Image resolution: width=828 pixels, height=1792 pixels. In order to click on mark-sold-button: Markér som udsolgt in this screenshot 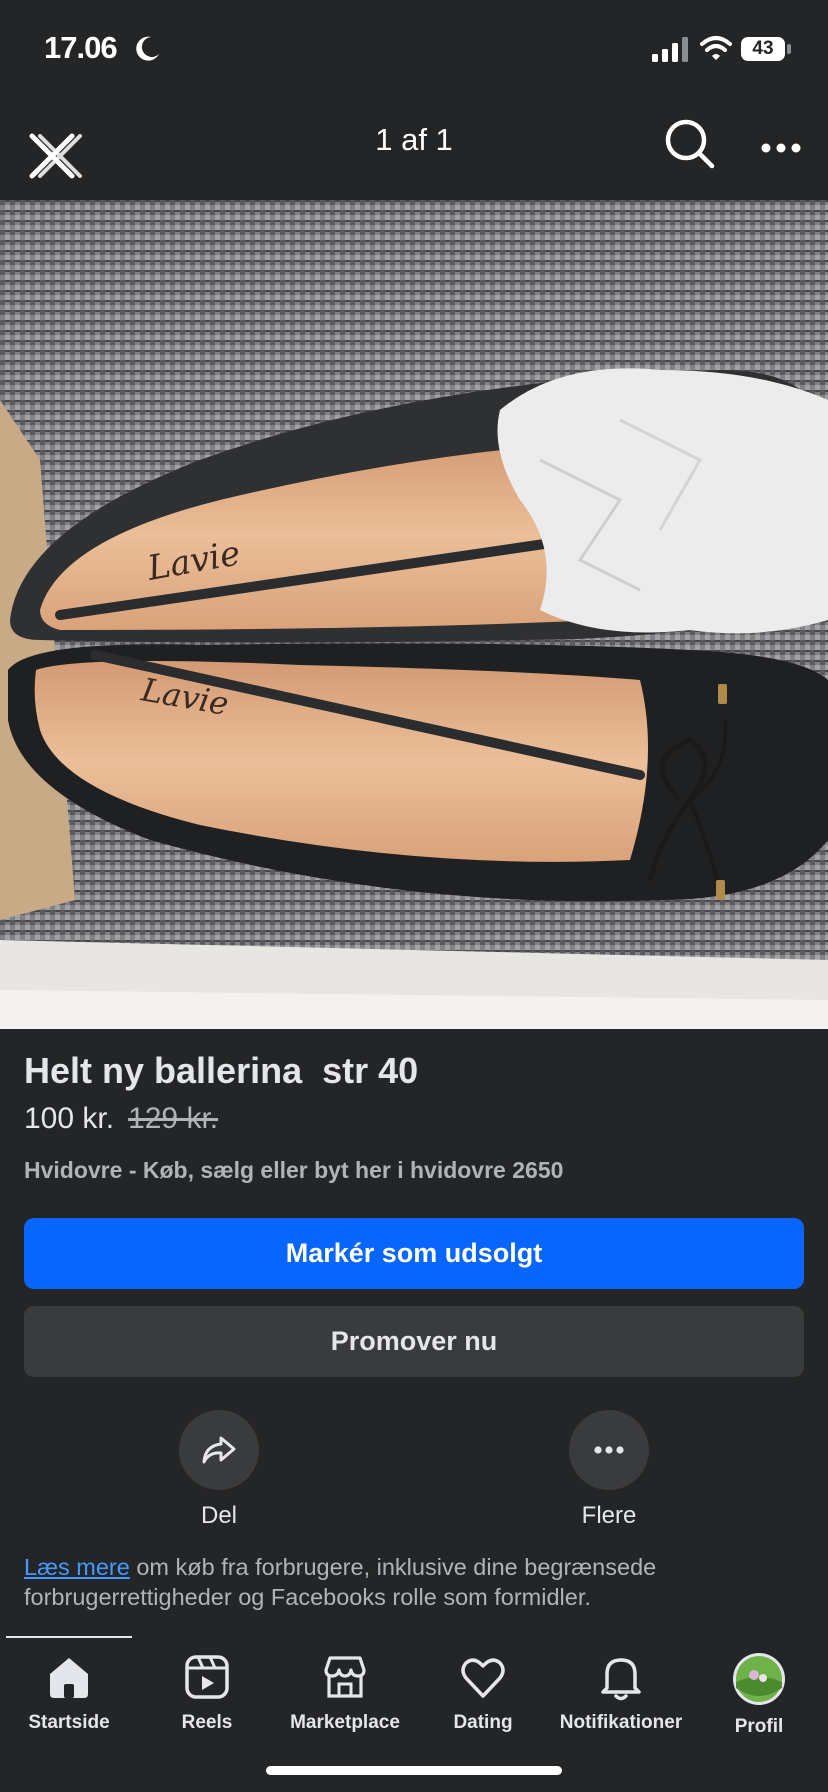, I will do `click(414, 1253)`.